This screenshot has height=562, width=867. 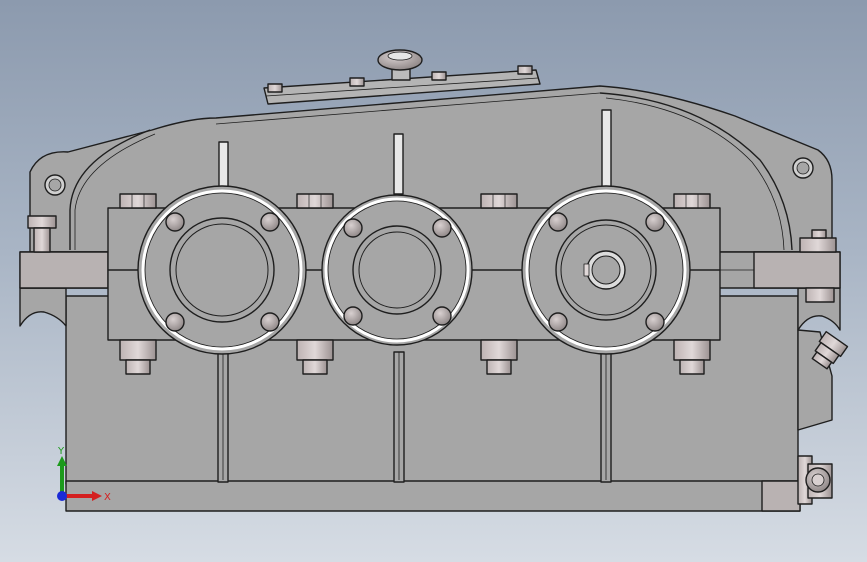 I want to click on flange-bolt-right, so click(x=818, y=245).